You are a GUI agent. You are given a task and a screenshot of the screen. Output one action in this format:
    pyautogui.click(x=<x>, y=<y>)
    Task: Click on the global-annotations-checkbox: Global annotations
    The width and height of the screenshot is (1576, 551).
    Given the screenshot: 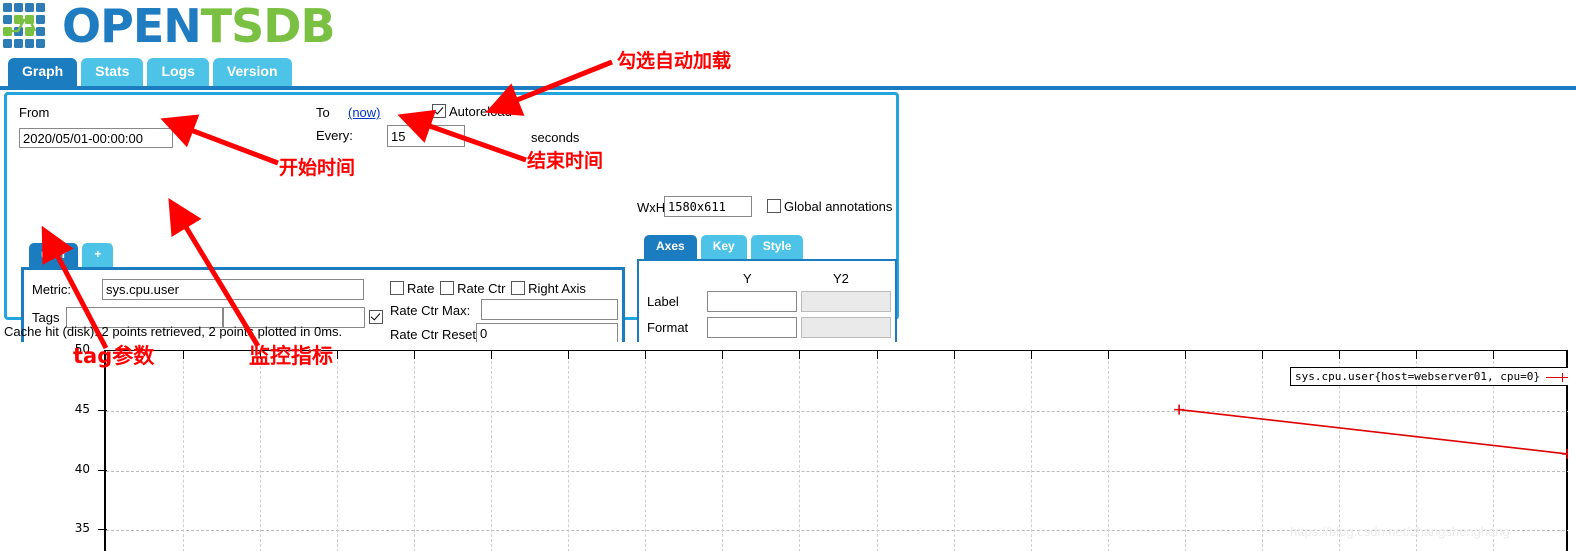 What is the action you would take?
    pyautogui.click(x=829, y=206)
    